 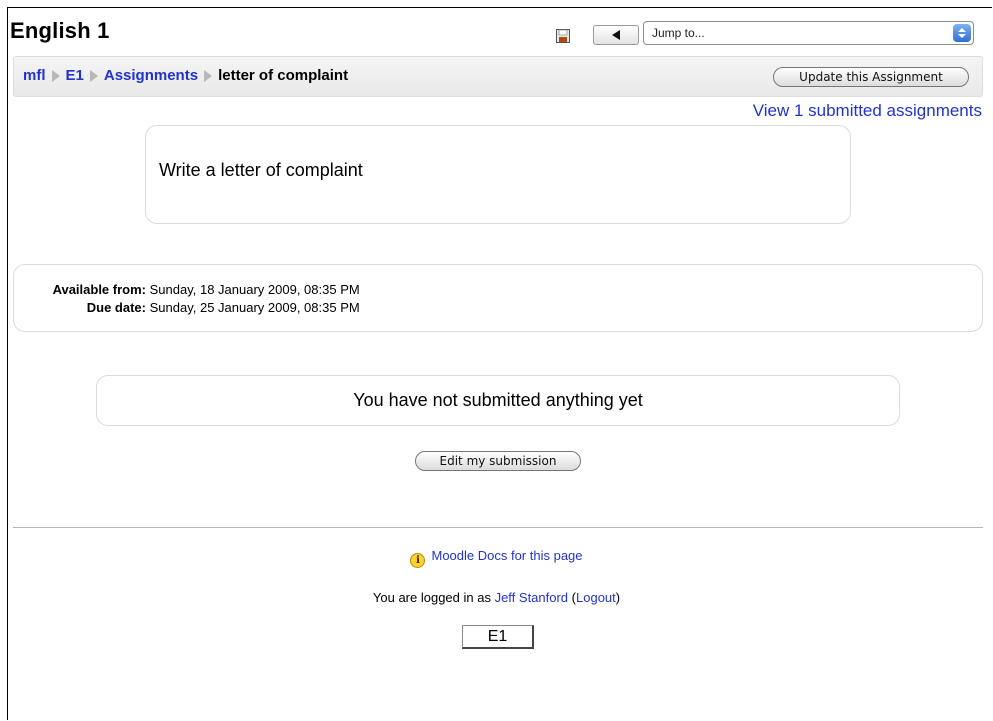 I want to click on available-from-value: Sunday, 18 January 2009, 08:35 PM, so click(x=254, y=289).